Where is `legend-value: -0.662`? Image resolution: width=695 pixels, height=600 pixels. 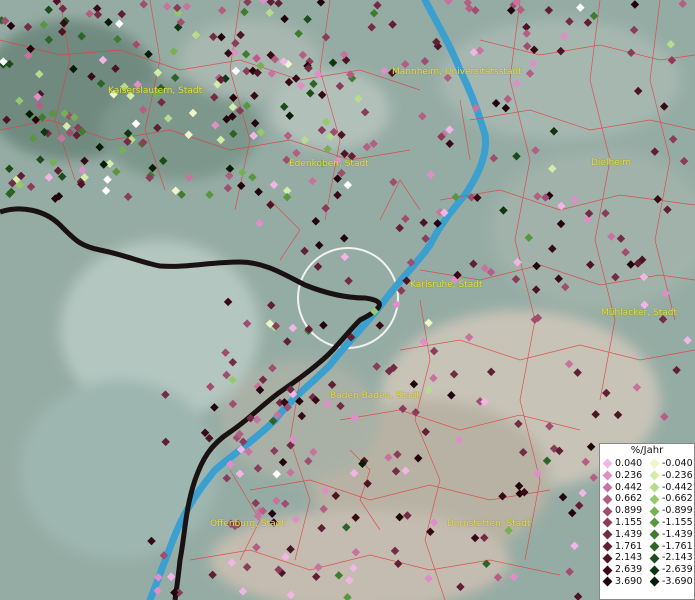
legend-value: -0.662 is located at coordinates (677, 499).